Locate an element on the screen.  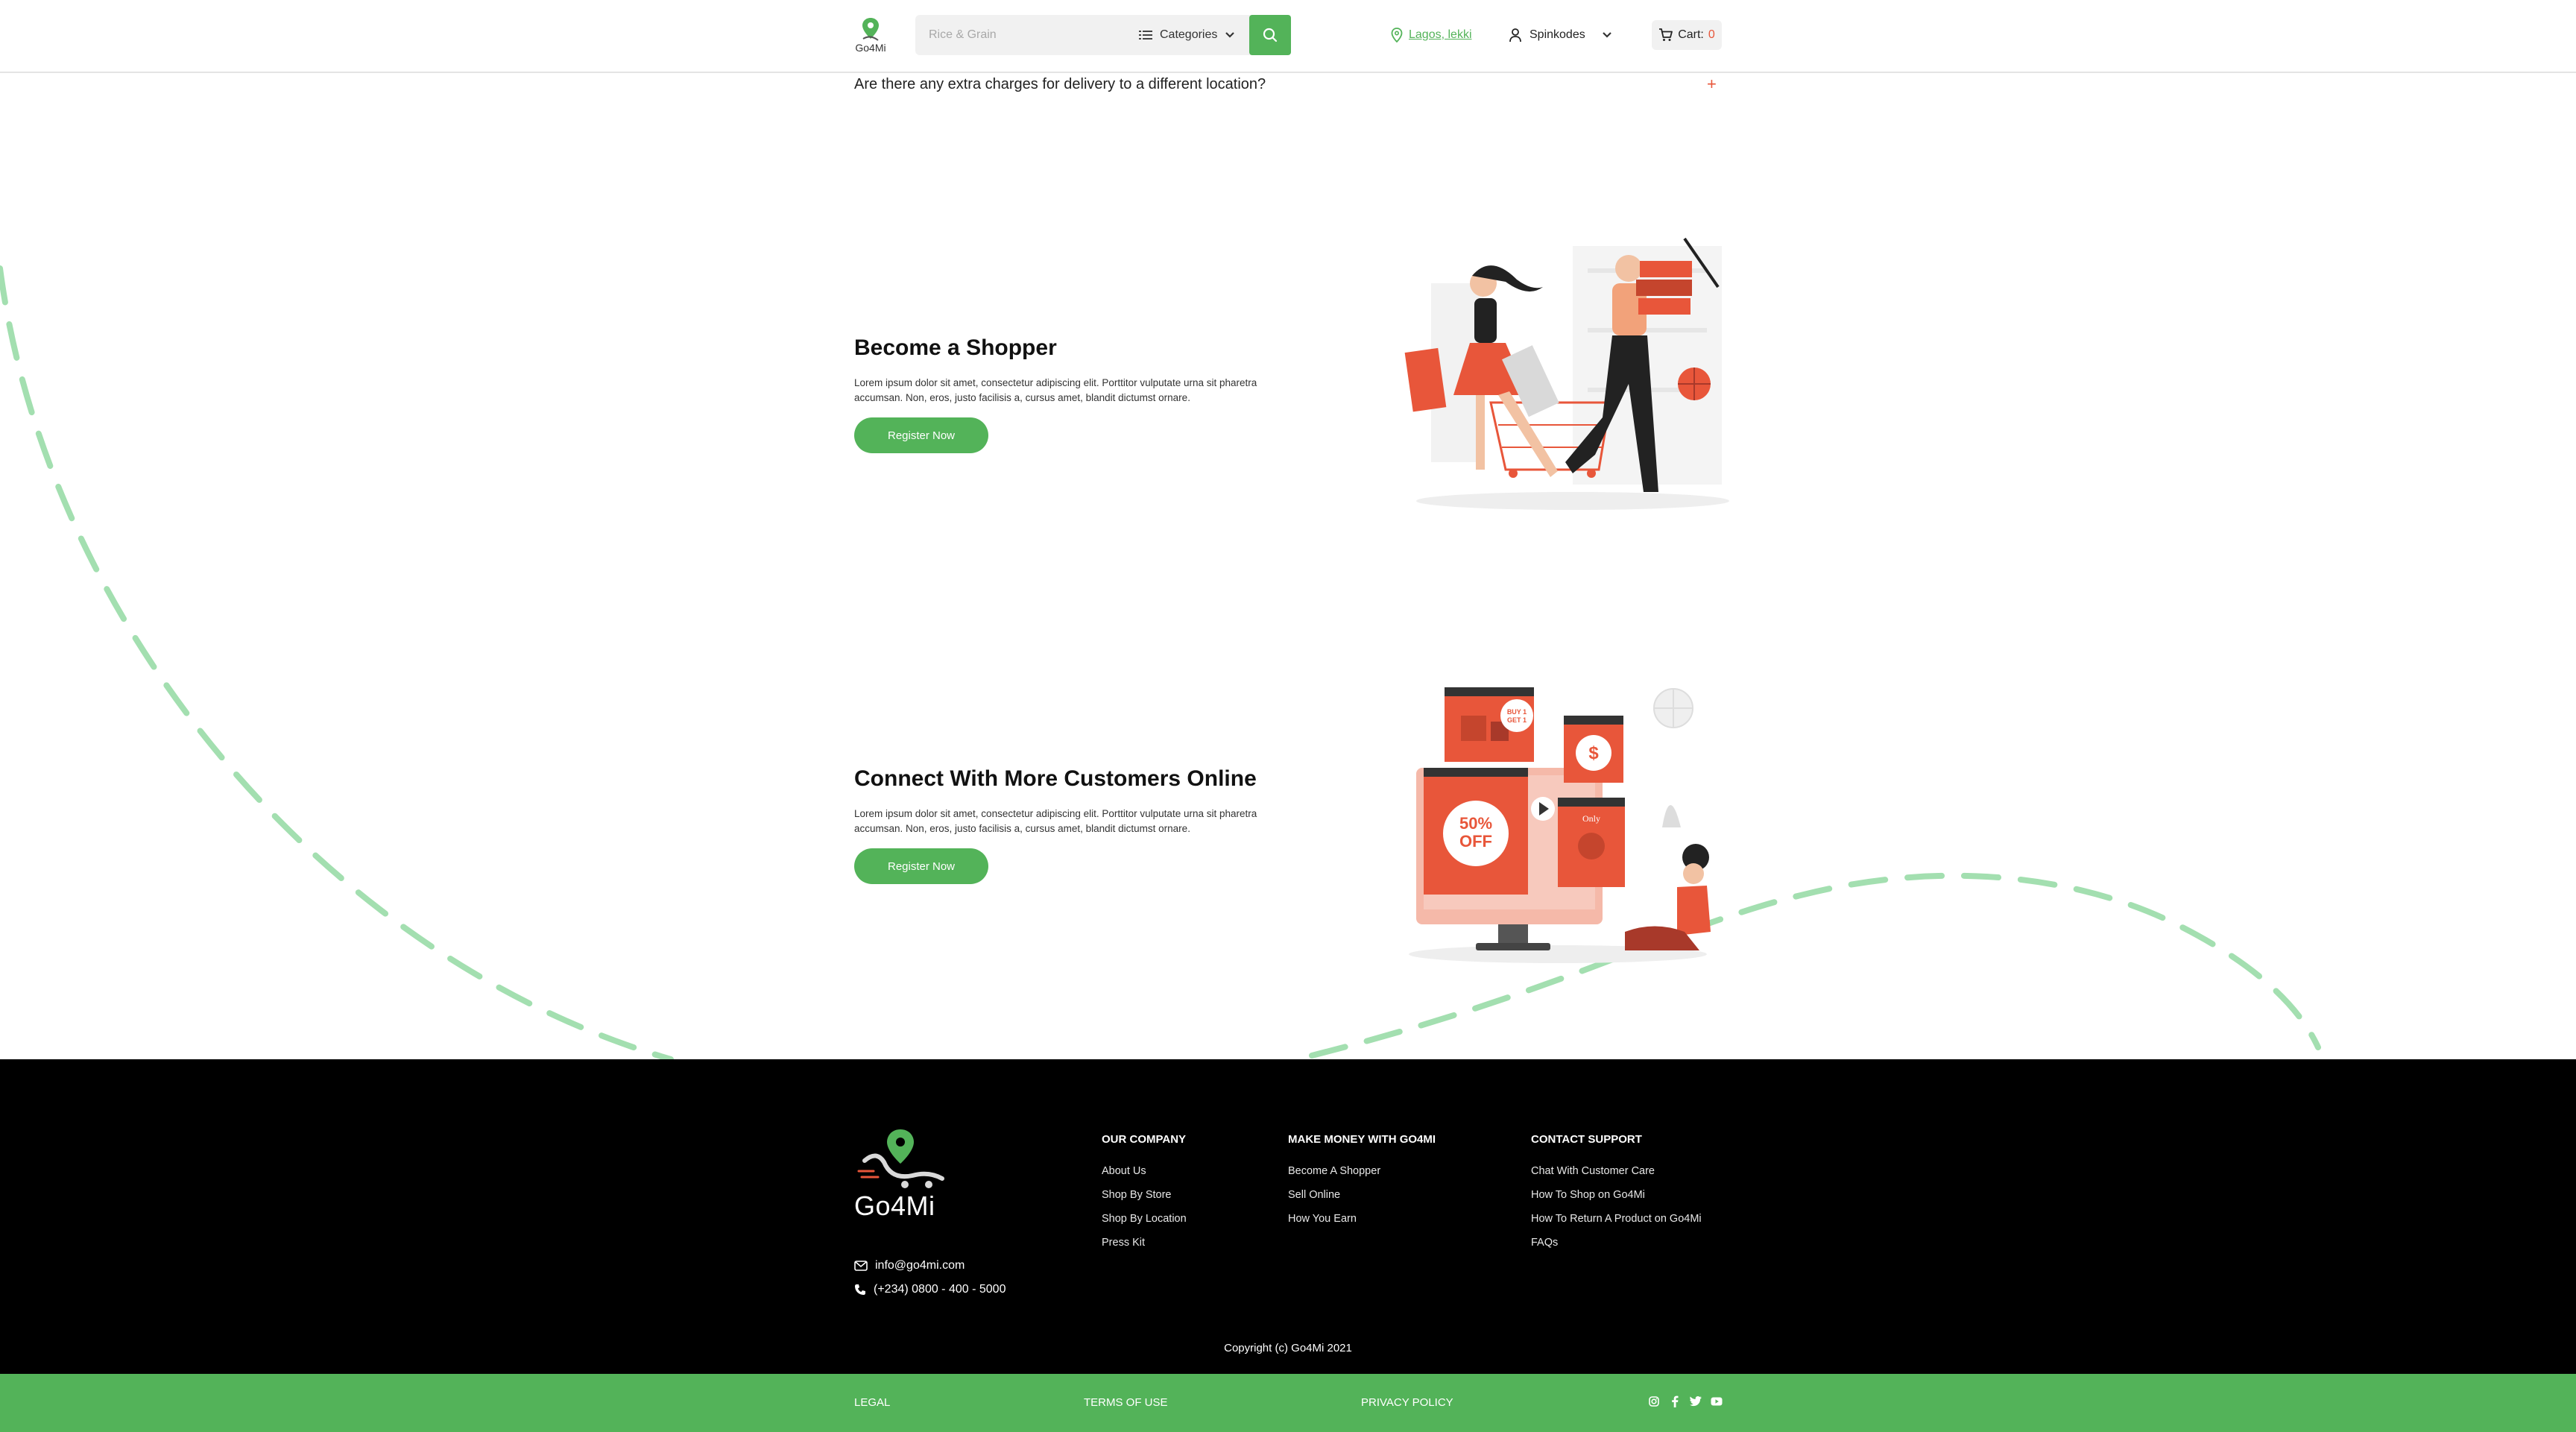
mail-icon is located at coordinates (861, 1266).